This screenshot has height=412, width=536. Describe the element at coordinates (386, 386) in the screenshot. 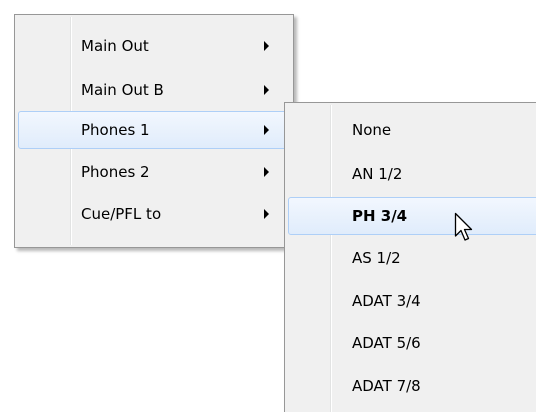

I see `submenu-item-label: ADAT 7/8` at that location.